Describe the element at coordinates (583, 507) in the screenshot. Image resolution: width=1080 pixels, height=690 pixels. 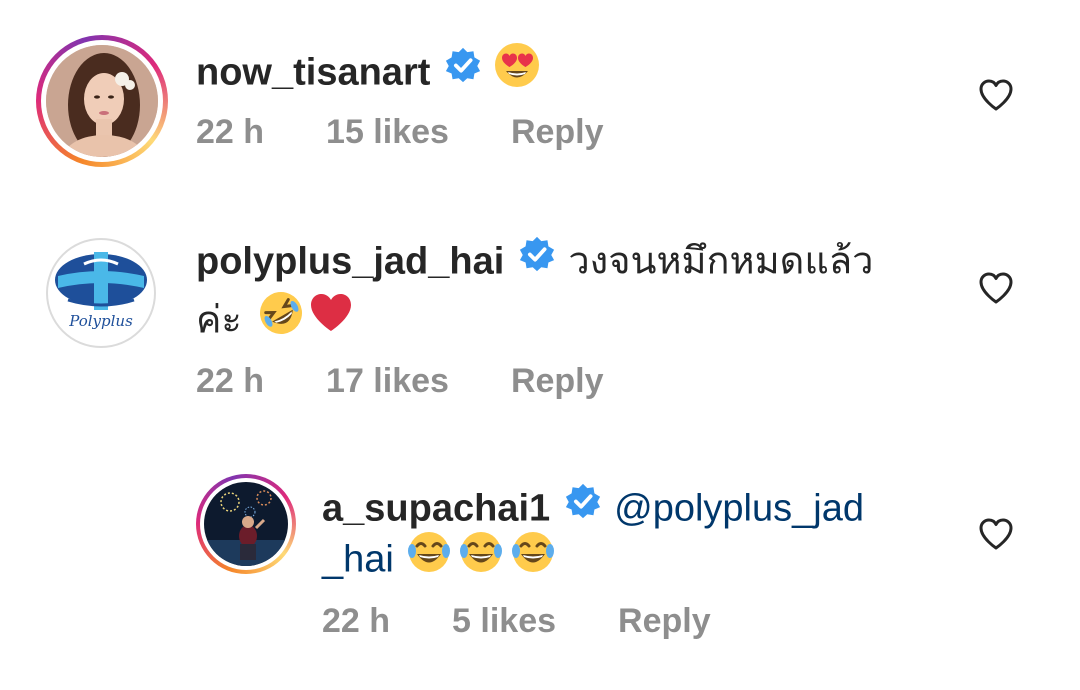
I see `verified-badge-icon` at that location.